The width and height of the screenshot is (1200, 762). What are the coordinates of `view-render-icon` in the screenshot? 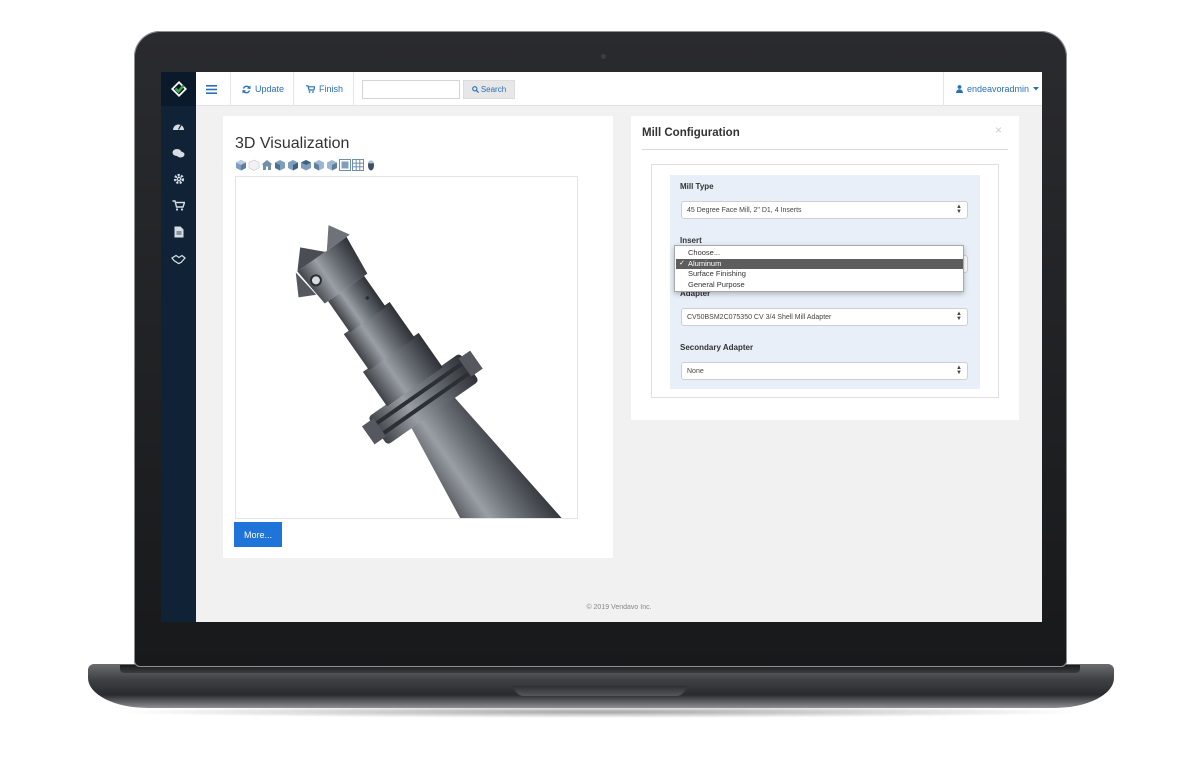 It's located at (371, 164).